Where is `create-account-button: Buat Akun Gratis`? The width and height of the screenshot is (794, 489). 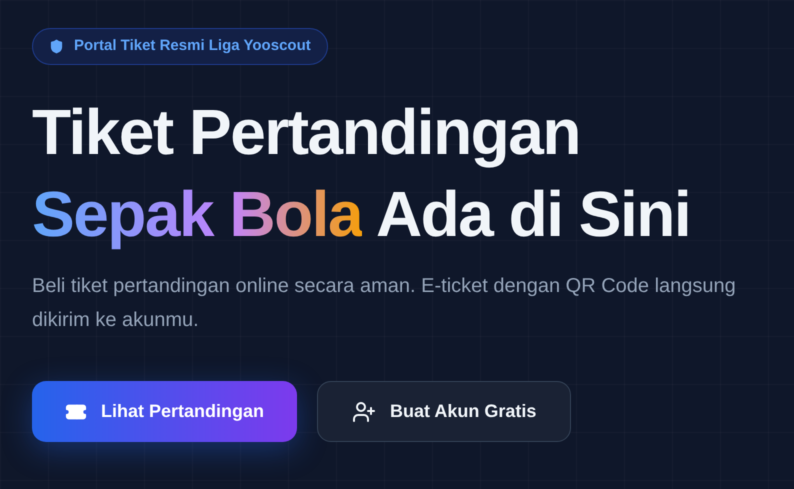
create-account-button: Buat Akun Gratis is located at coordinates (444, 411).